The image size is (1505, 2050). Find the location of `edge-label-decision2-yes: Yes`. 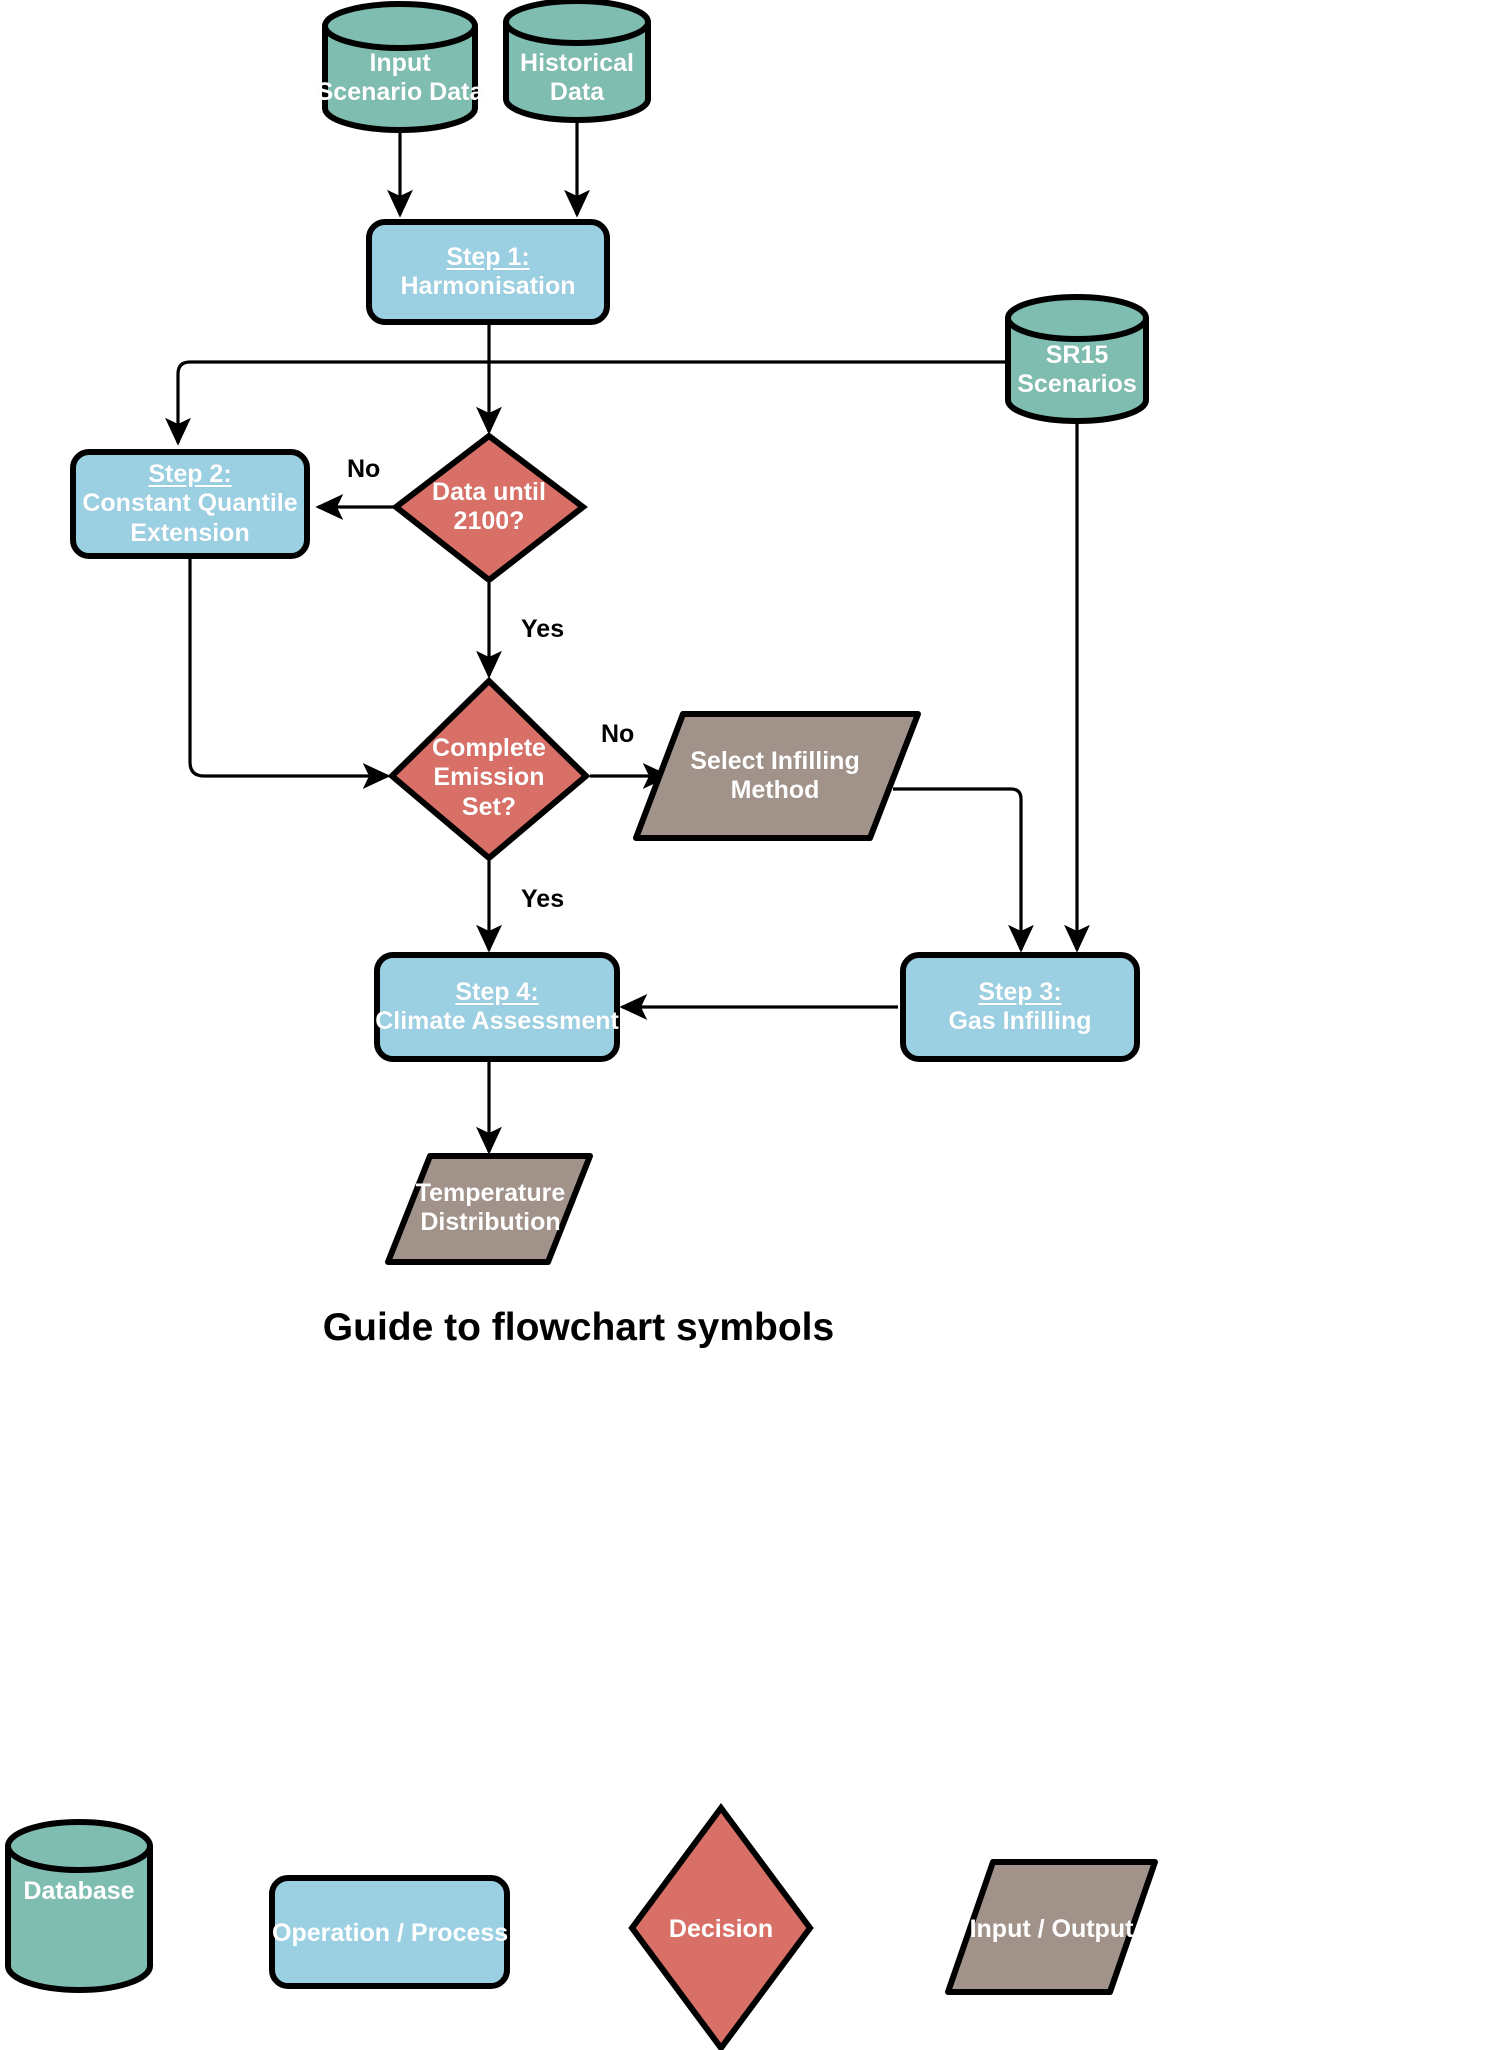

edge-label-decision2-yes: Yes is located at coordinates (543, 899).